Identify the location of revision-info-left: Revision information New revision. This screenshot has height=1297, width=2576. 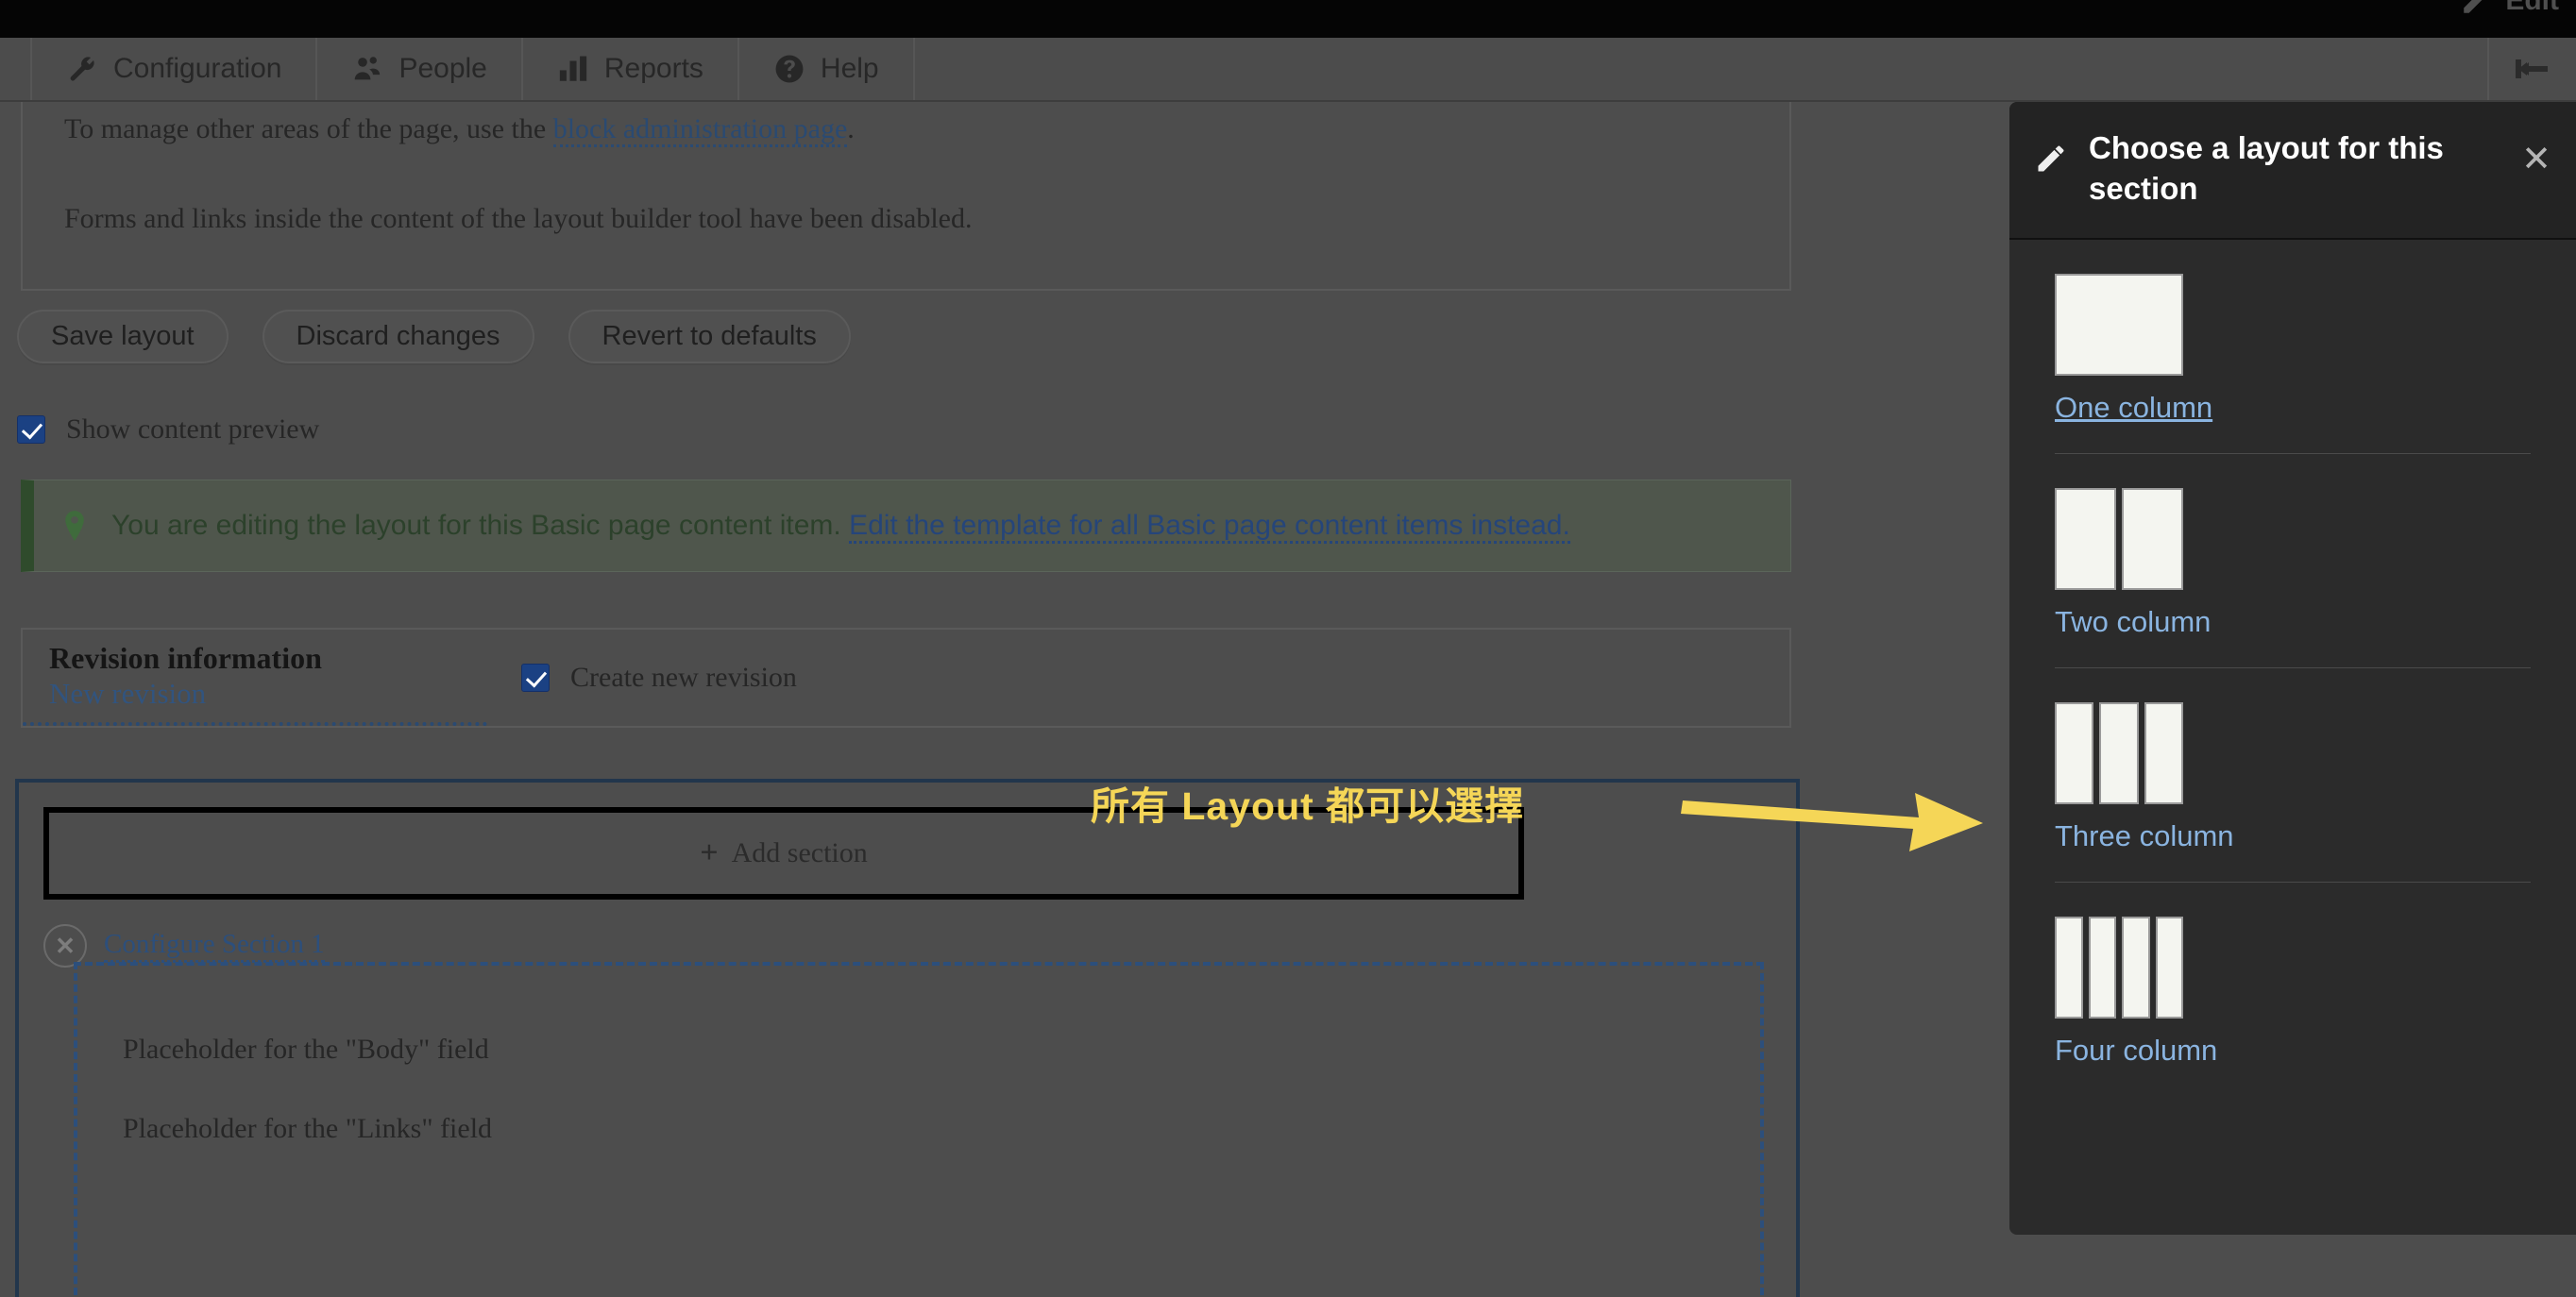
(255, 678).